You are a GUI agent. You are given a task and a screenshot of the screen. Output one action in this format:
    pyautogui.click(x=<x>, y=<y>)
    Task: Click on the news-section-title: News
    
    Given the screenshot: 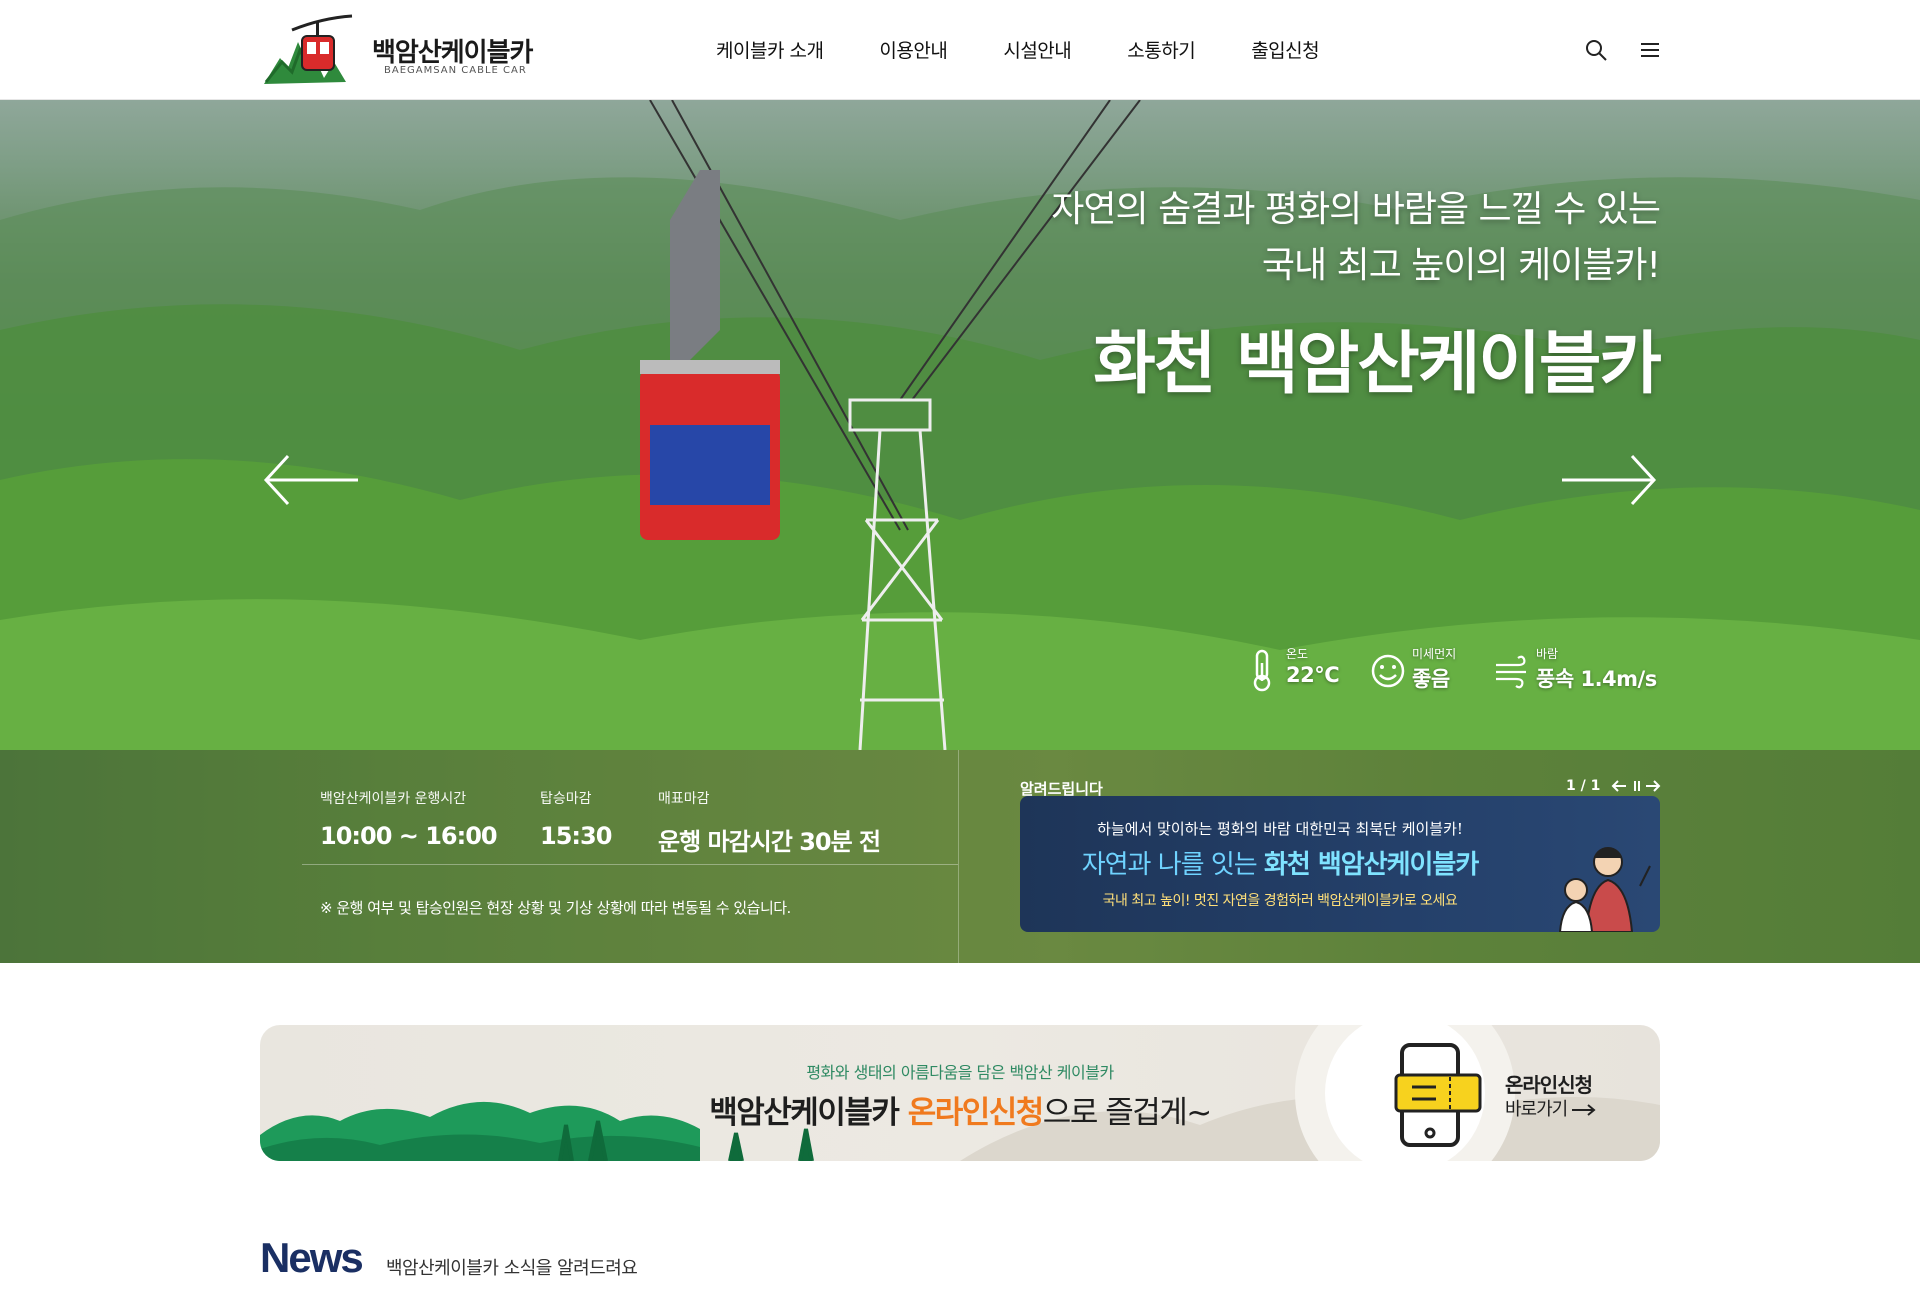 What is the action you would take?
    pyautogui.click(x=312, y=1257)
    